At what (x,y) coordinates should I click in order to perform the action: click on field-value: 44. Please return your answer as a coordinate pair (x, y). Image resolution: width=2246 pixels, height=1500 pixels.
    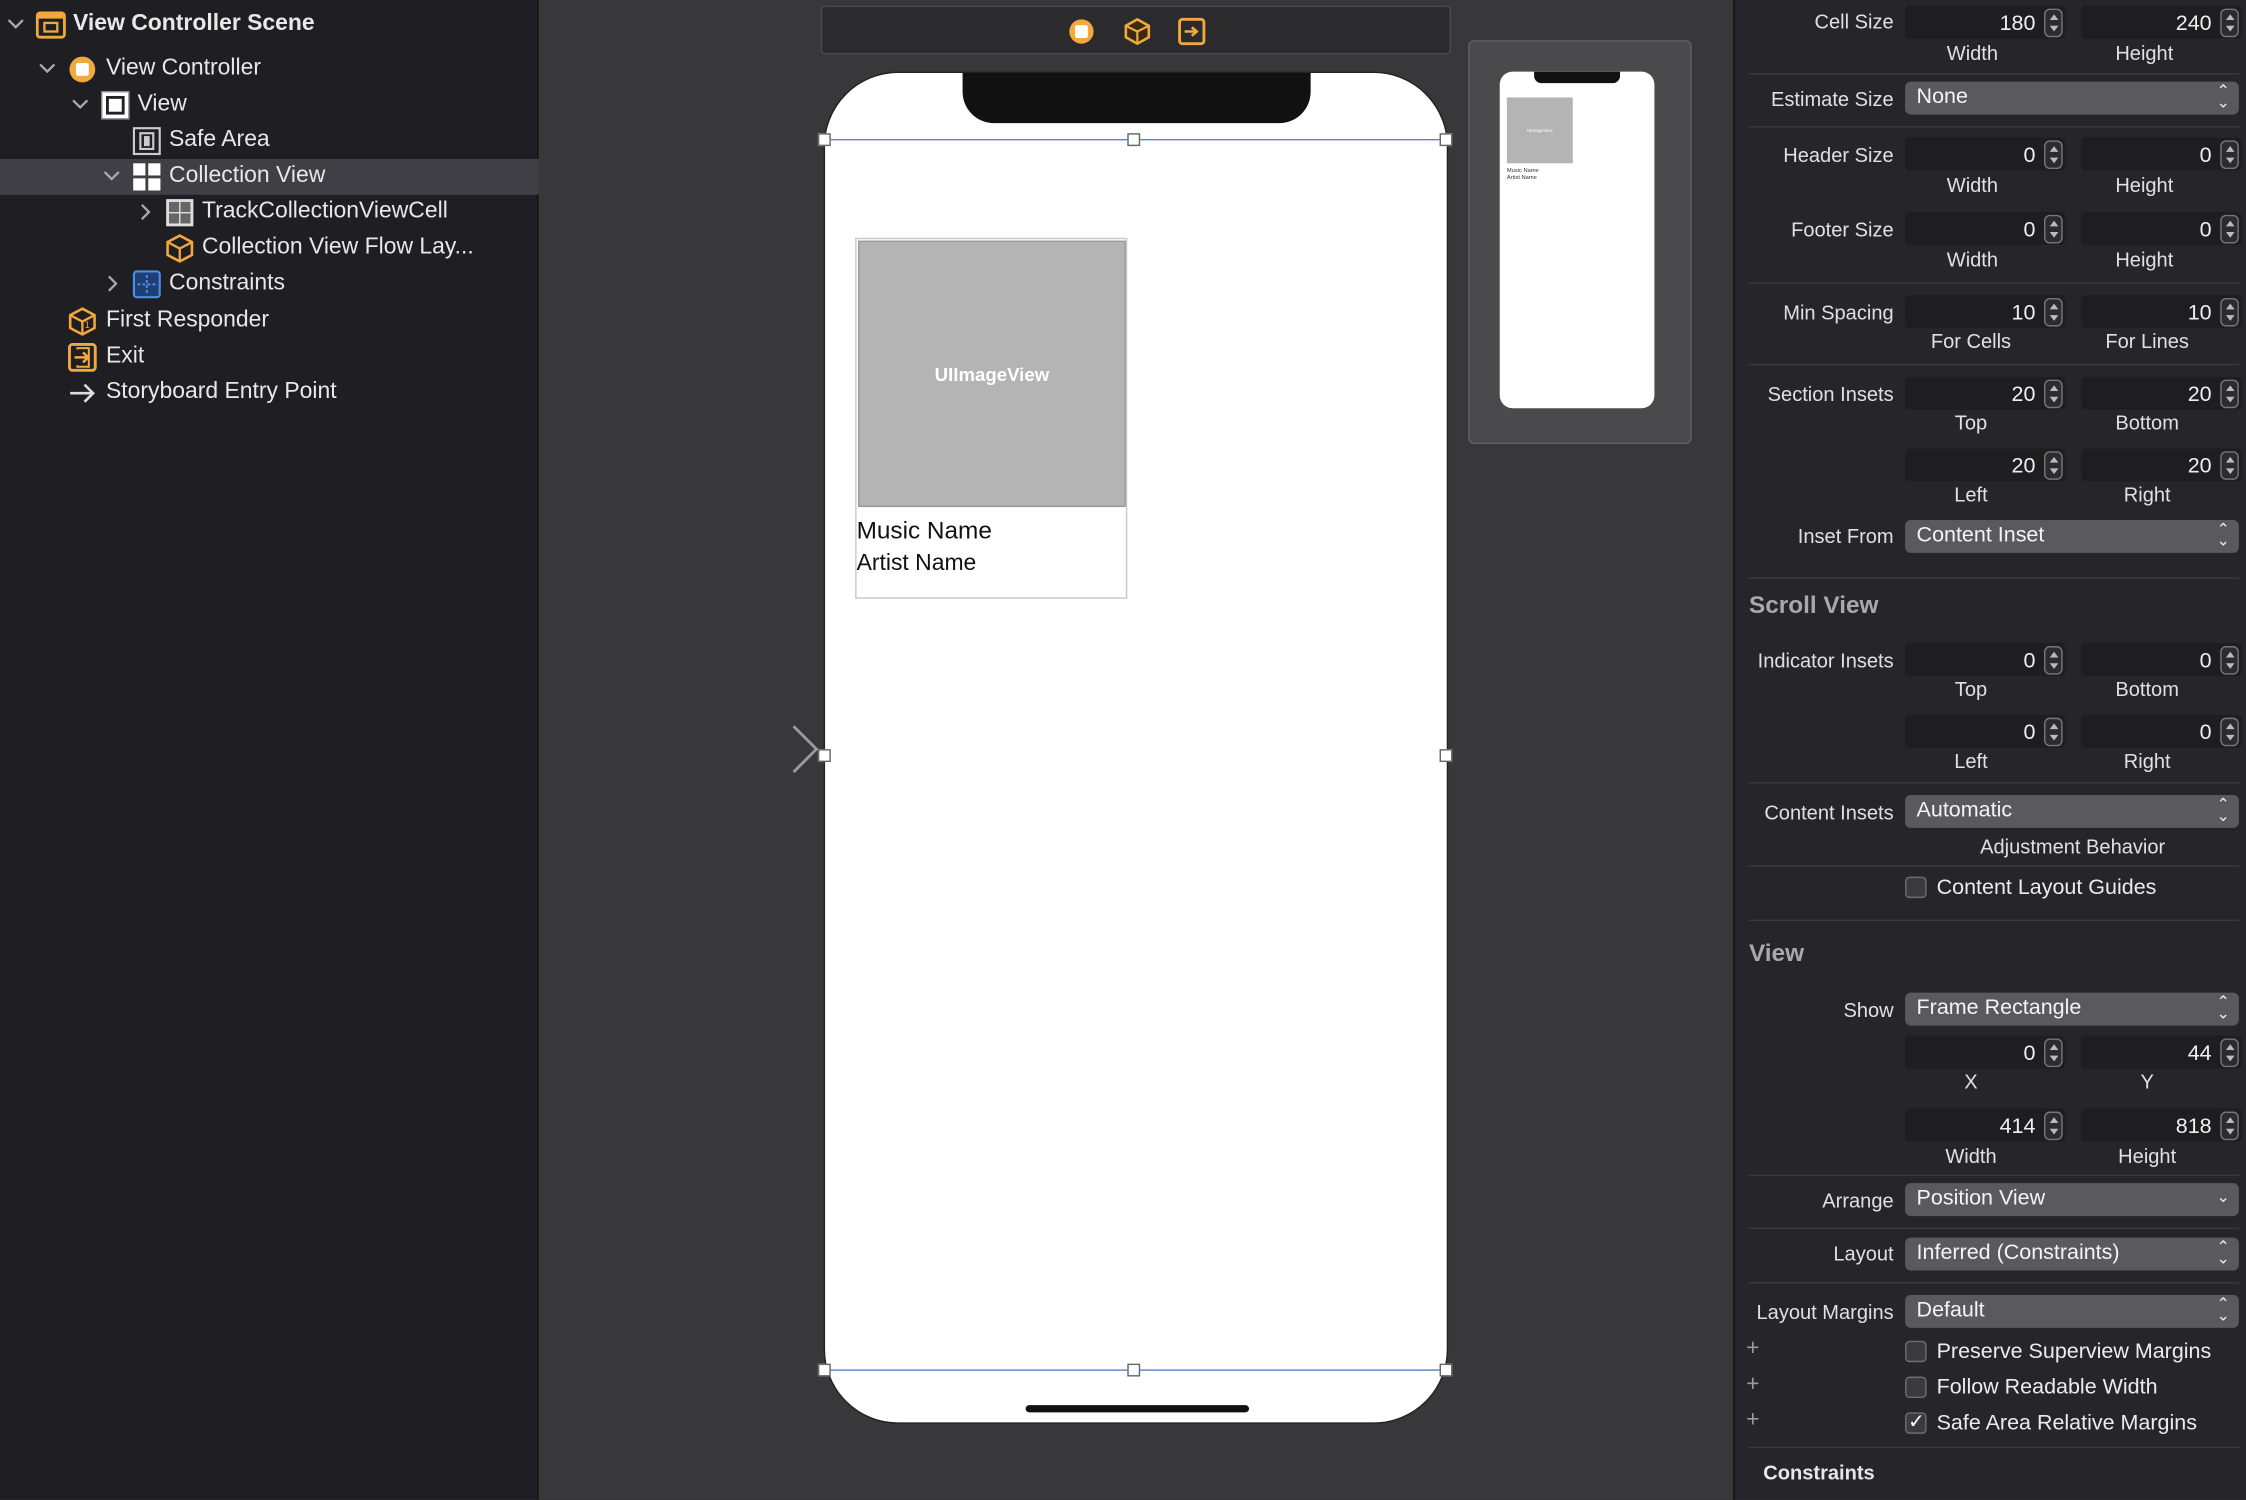
    Looking at the image, I should click on (2199, 1053).